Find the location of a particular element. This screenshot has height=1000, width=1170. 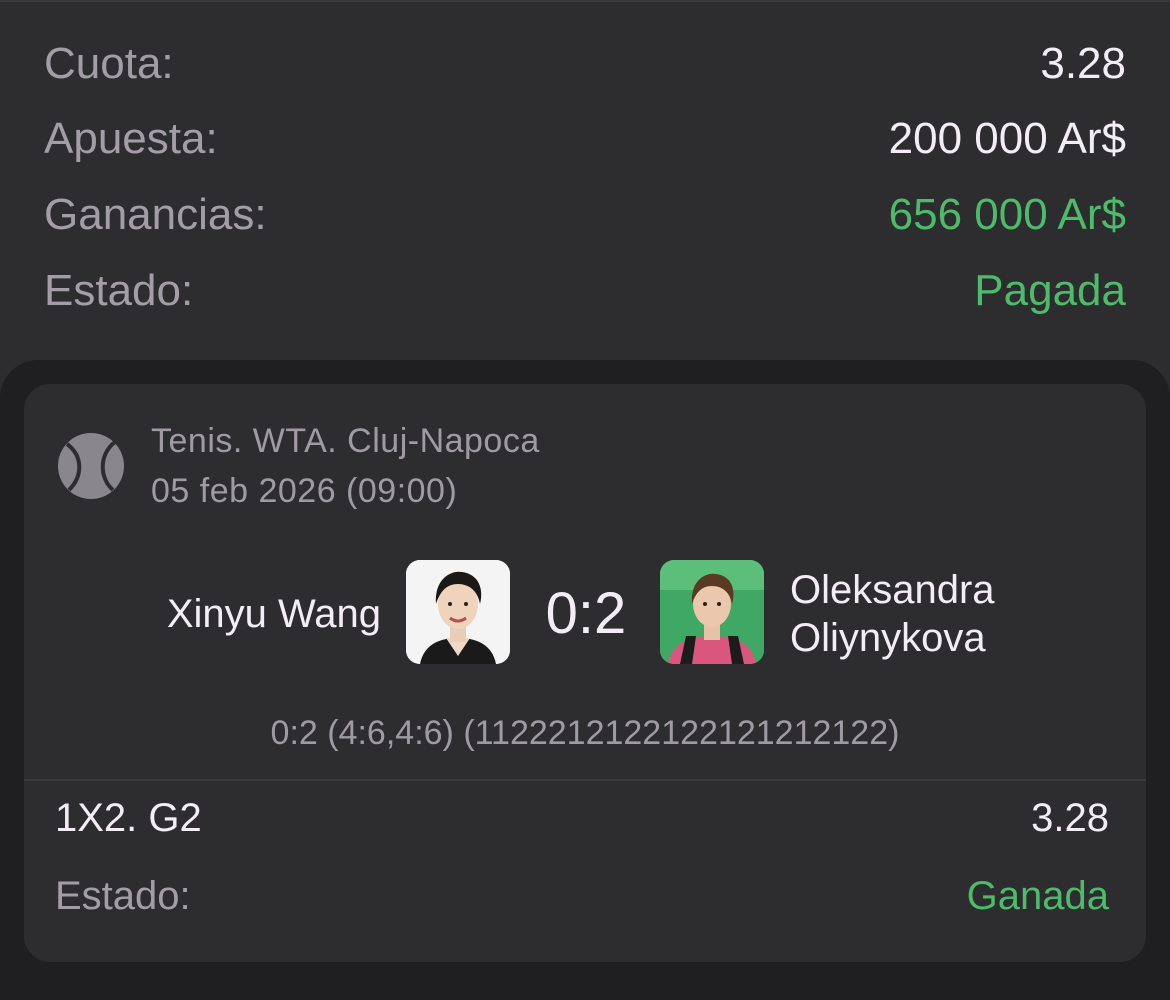

stake-label: Apuesta: is located at coordinates (131, 138).